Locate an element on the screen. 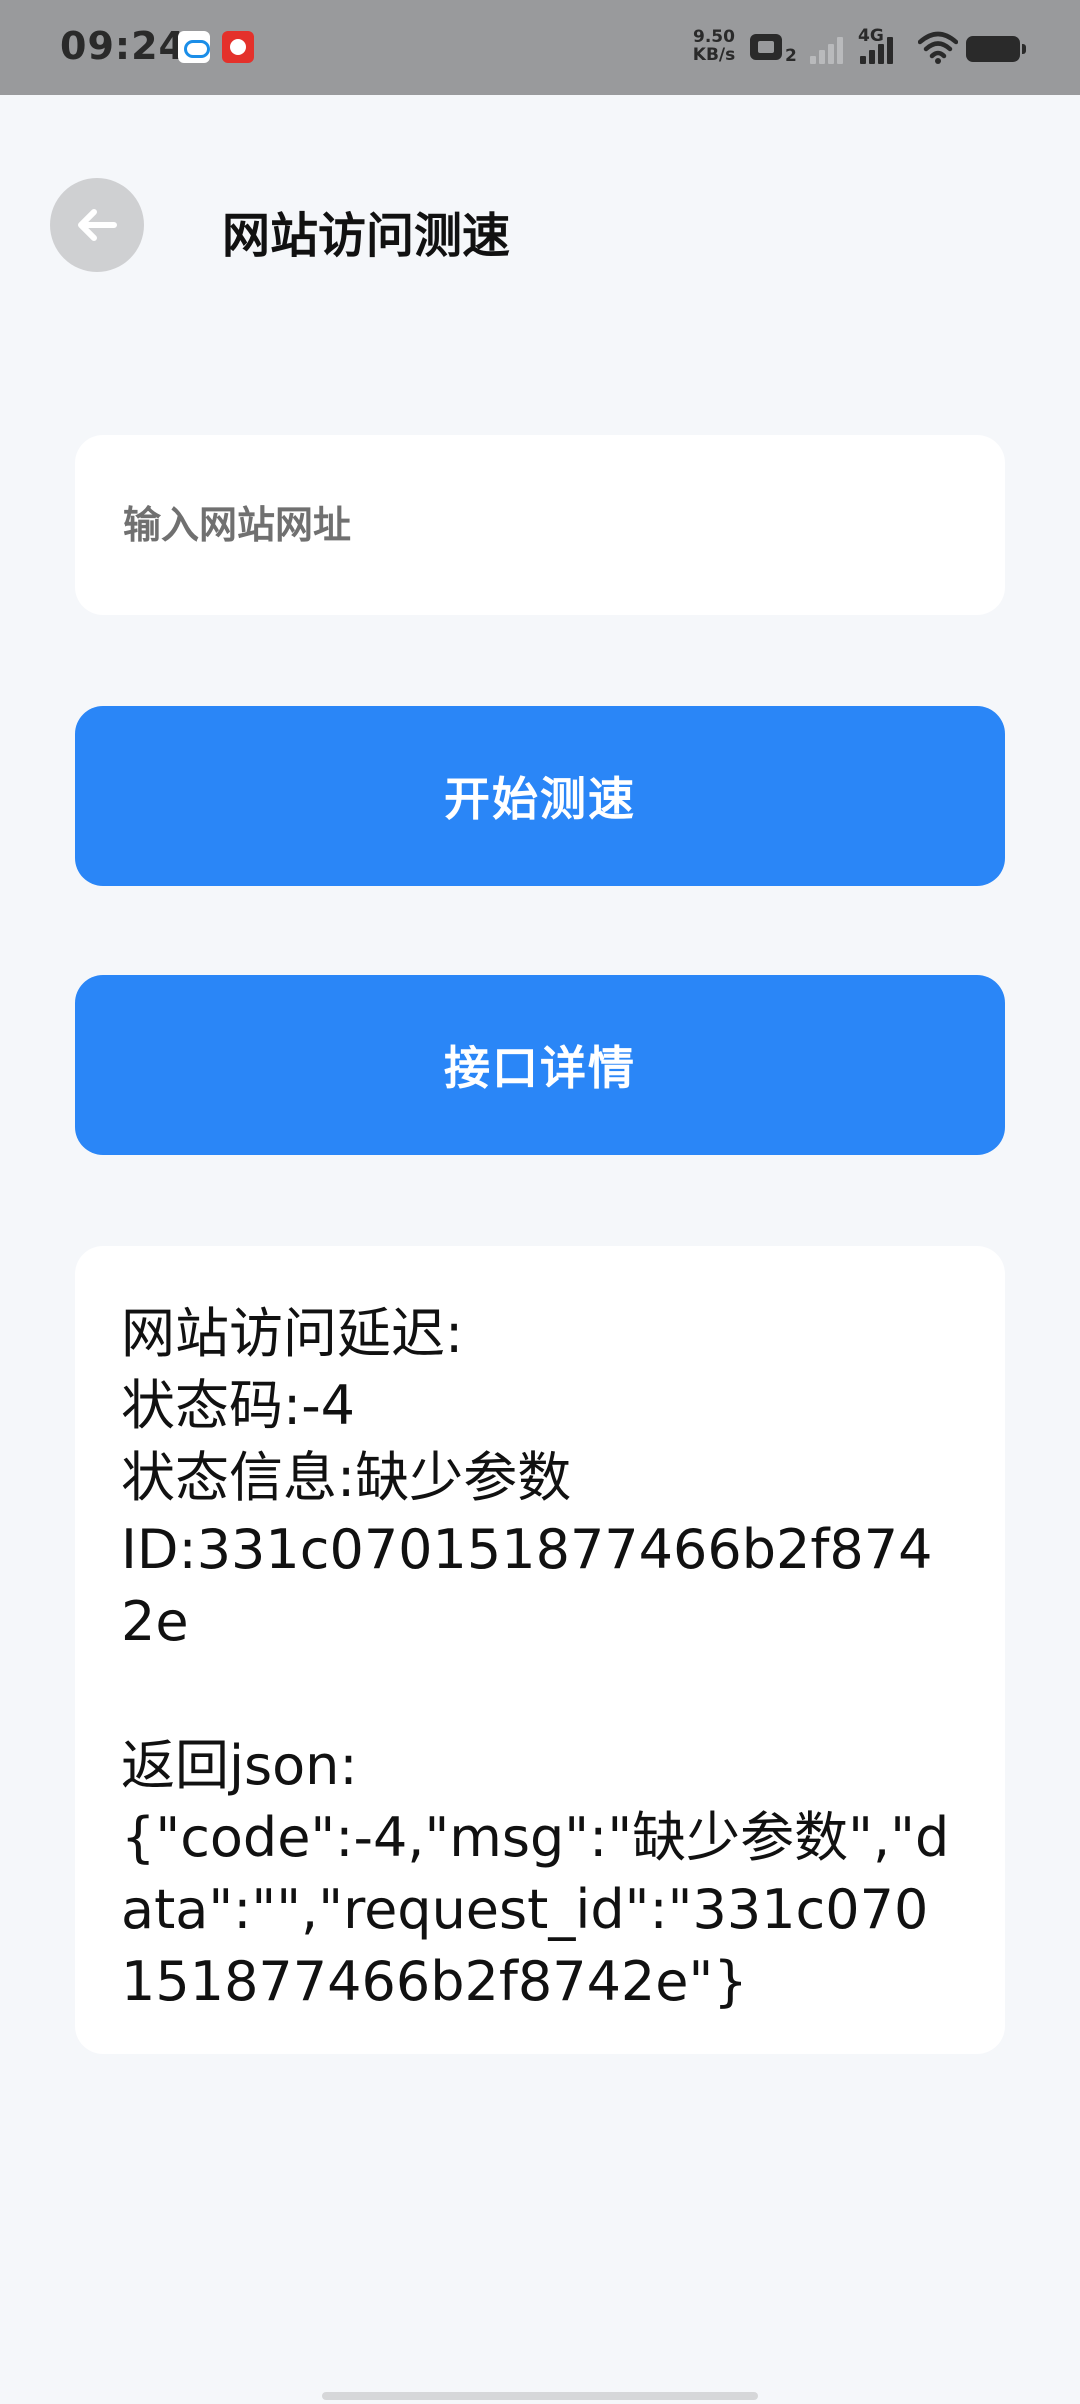 The width and height of the screenshot is (1080, 2404). battery-icon is located at coordinates (996, 49).